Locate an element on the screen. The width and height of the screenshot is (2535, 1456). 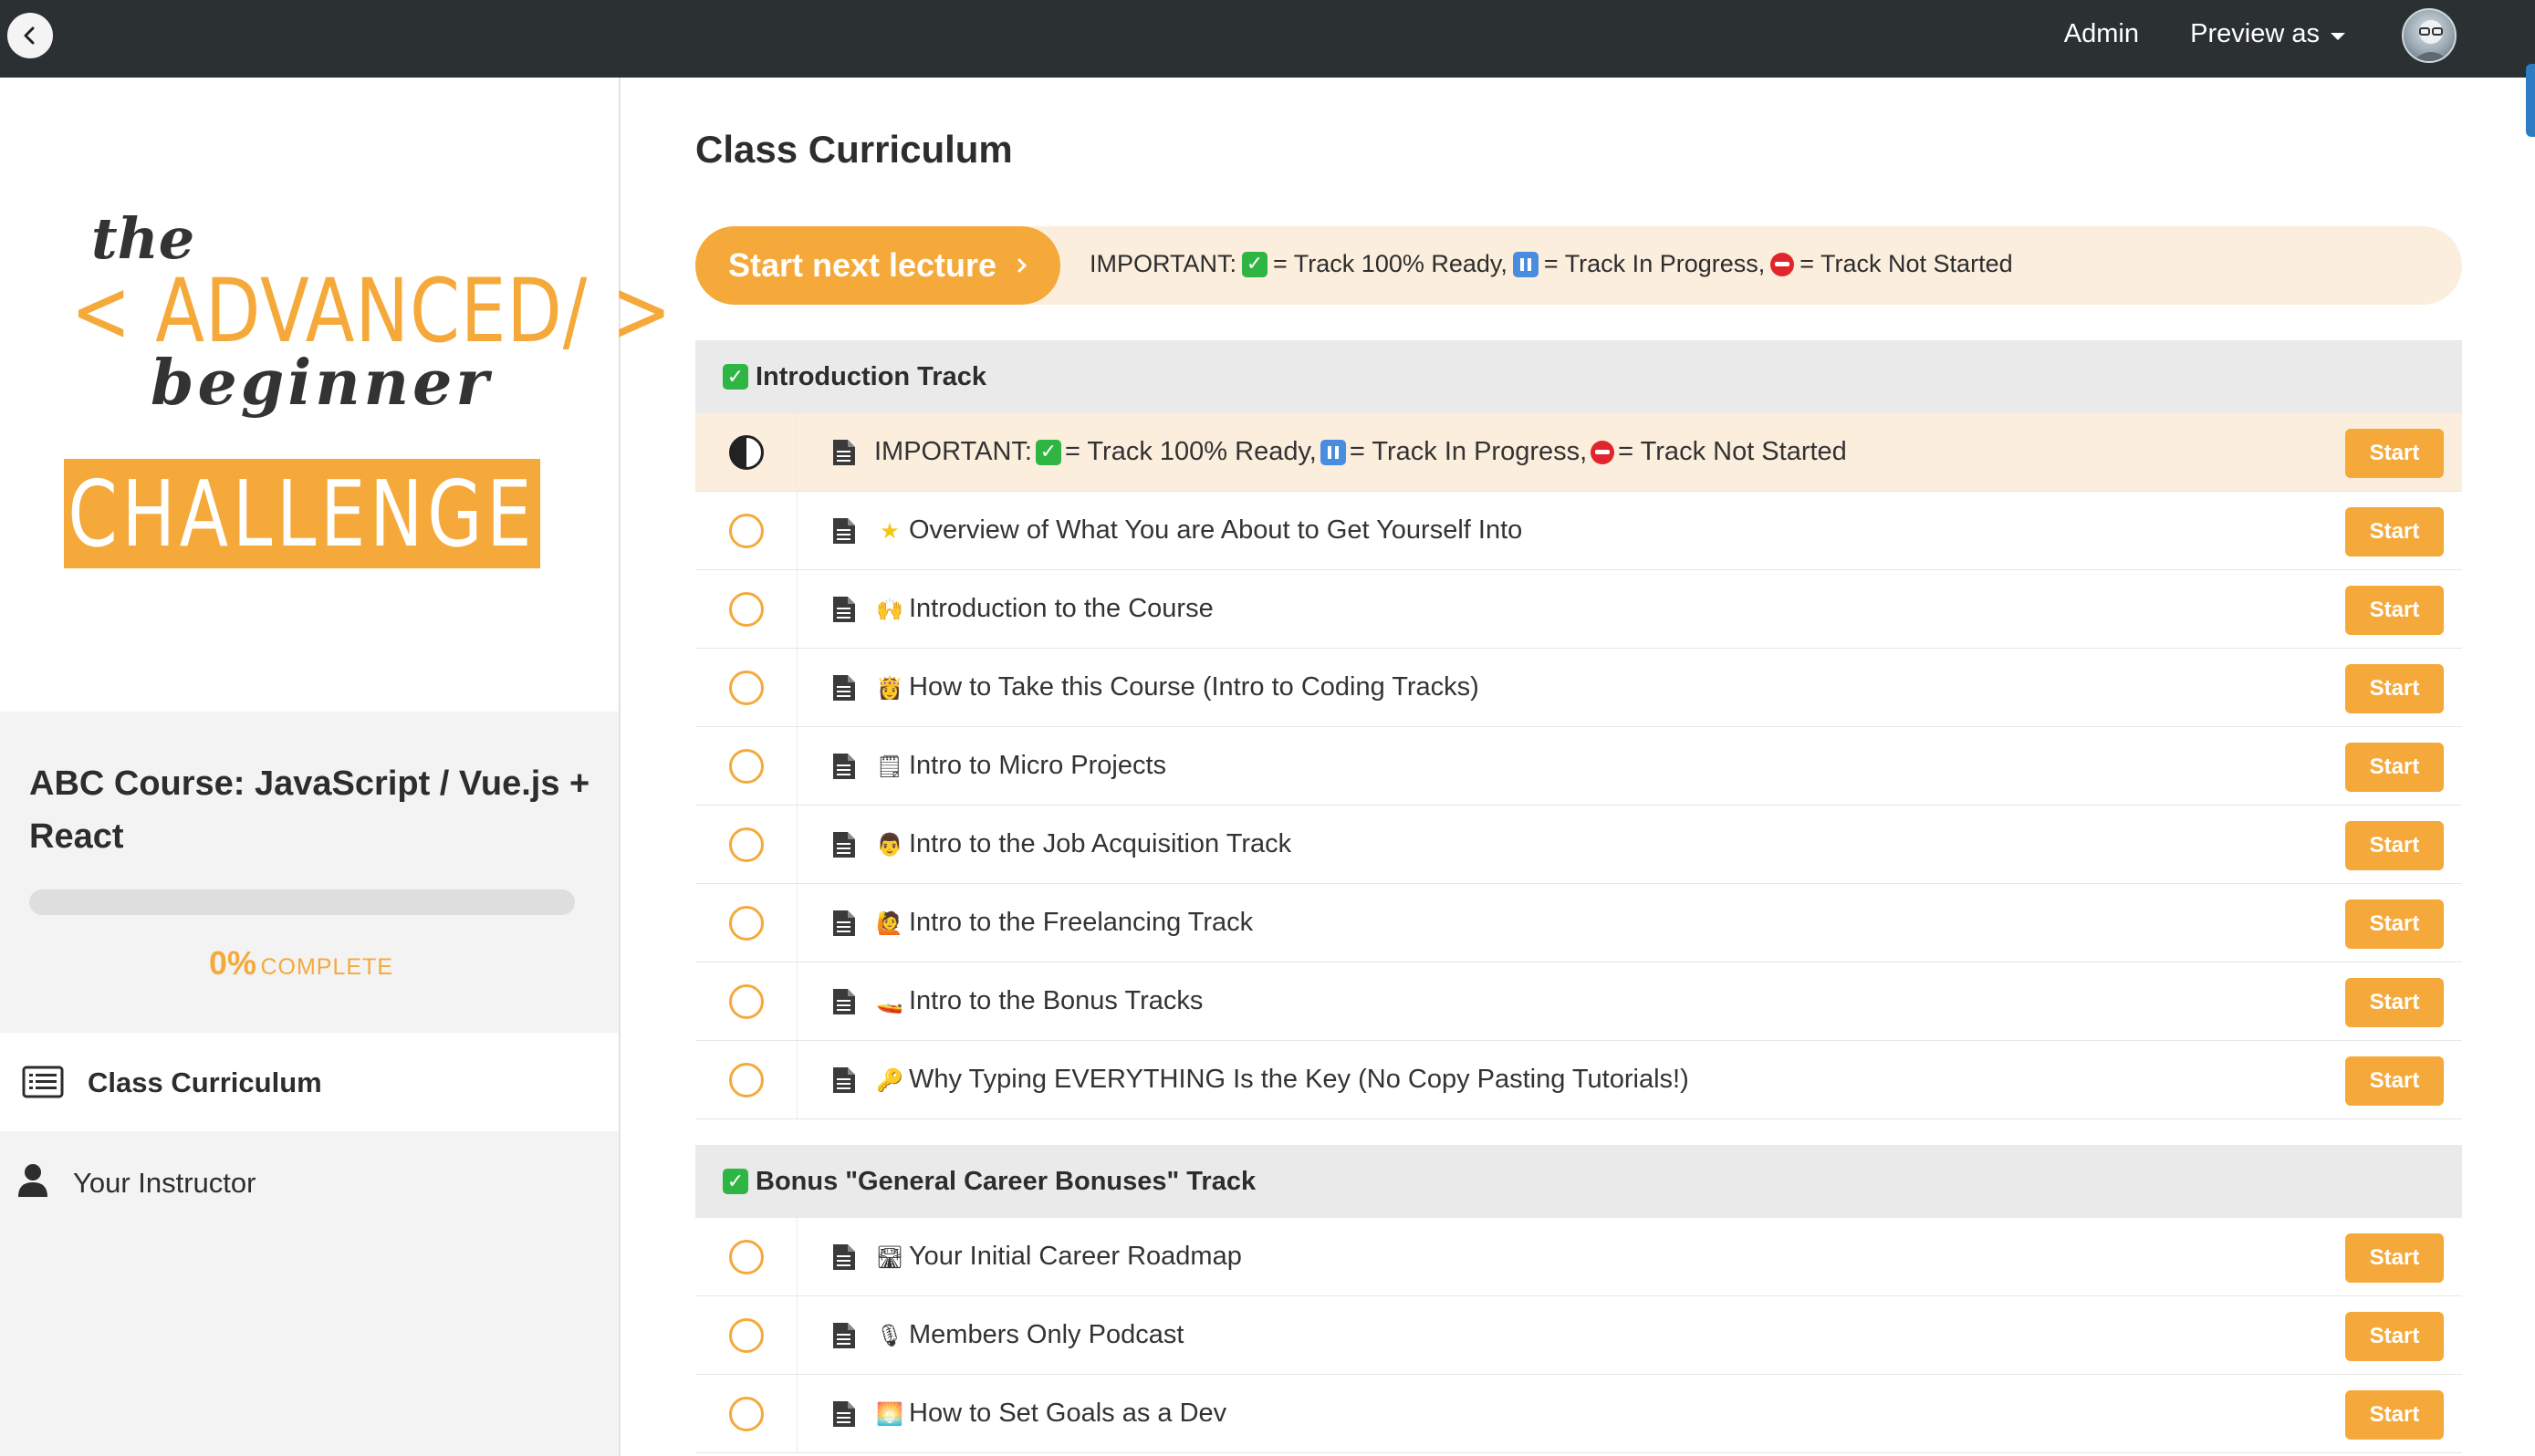
lecture-title: 🚤 Intro to the Bonus Tracks is located at coordinates (1038, 1001).